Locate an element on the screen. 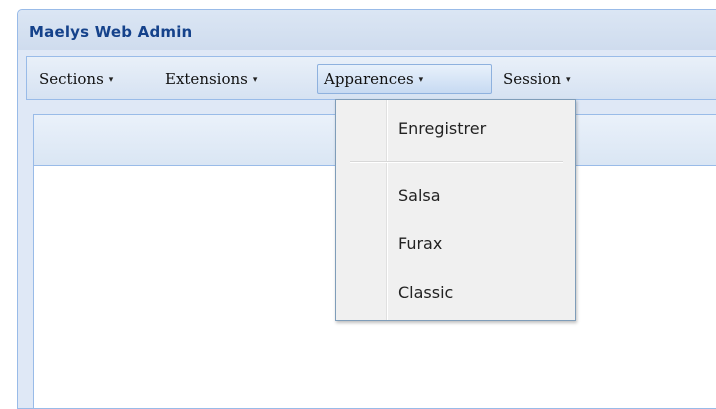 The image size is (716, 409). menu-session: Session ▾ is located at coordinates (537, 79).